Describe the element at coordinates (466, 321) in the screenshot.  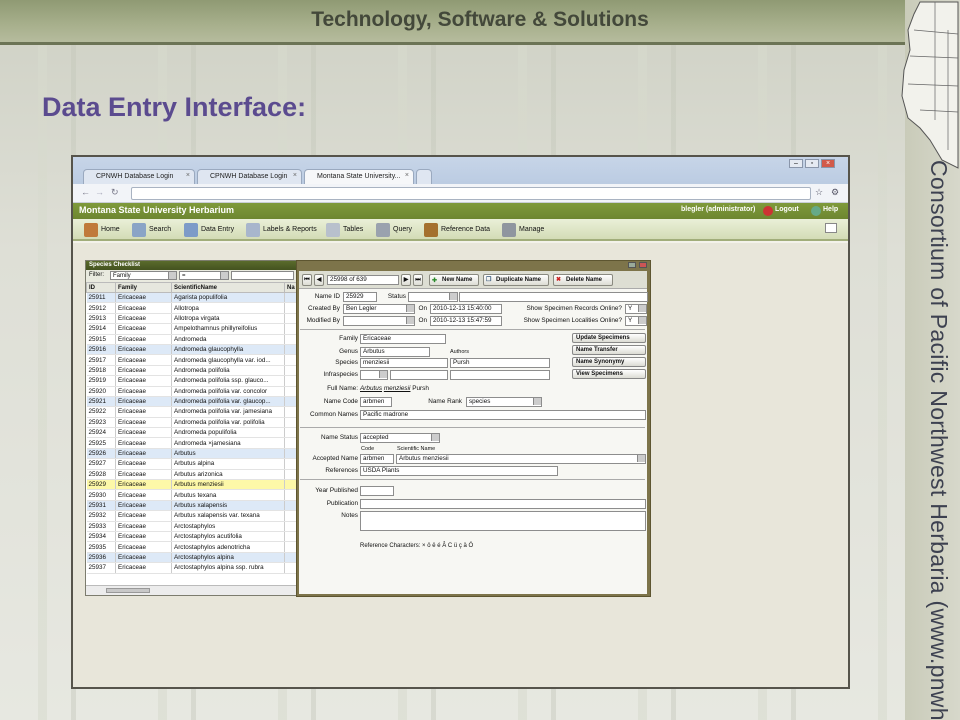
I see `modified-on-input: 2010-12-13 15:47:59` at that location.